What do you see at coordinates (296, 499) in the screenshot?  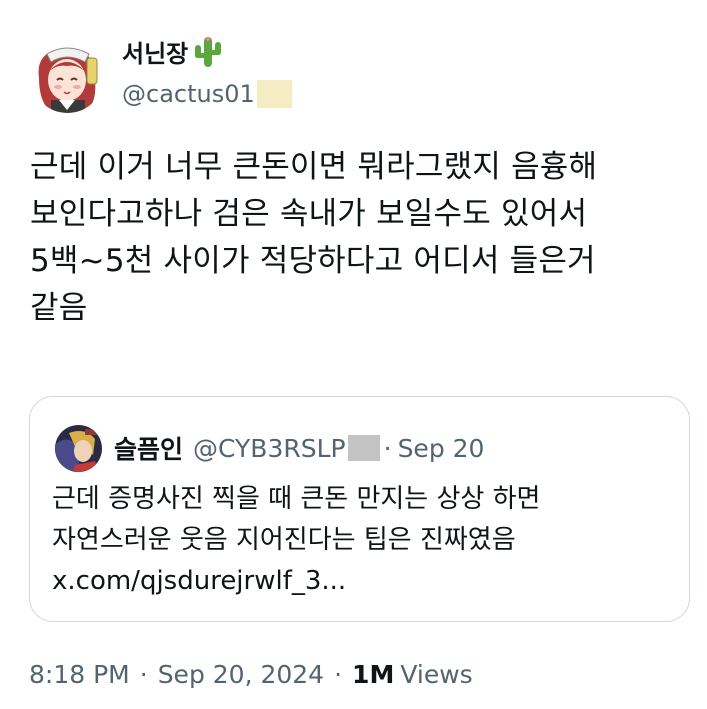 I see `quoted-tweet-line: 근데 증명사진 찍을 때 큰돈 만지는 상상 하면` at bounding box center [296, 499].